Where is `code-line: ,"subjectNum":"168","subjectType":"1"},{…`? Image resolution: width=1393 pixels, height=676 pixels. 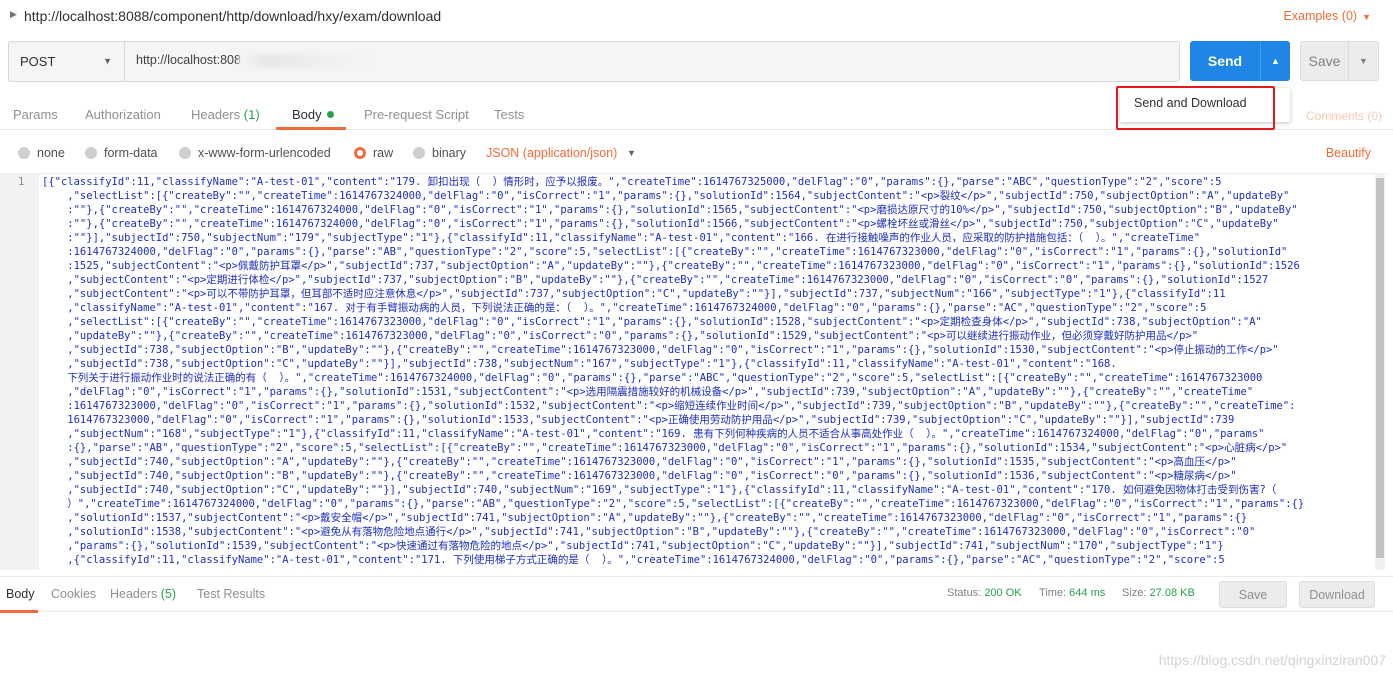
code-line: ,"subjectNum":"168","subjectType":"1"},{… is located at coordinates (653, 434).